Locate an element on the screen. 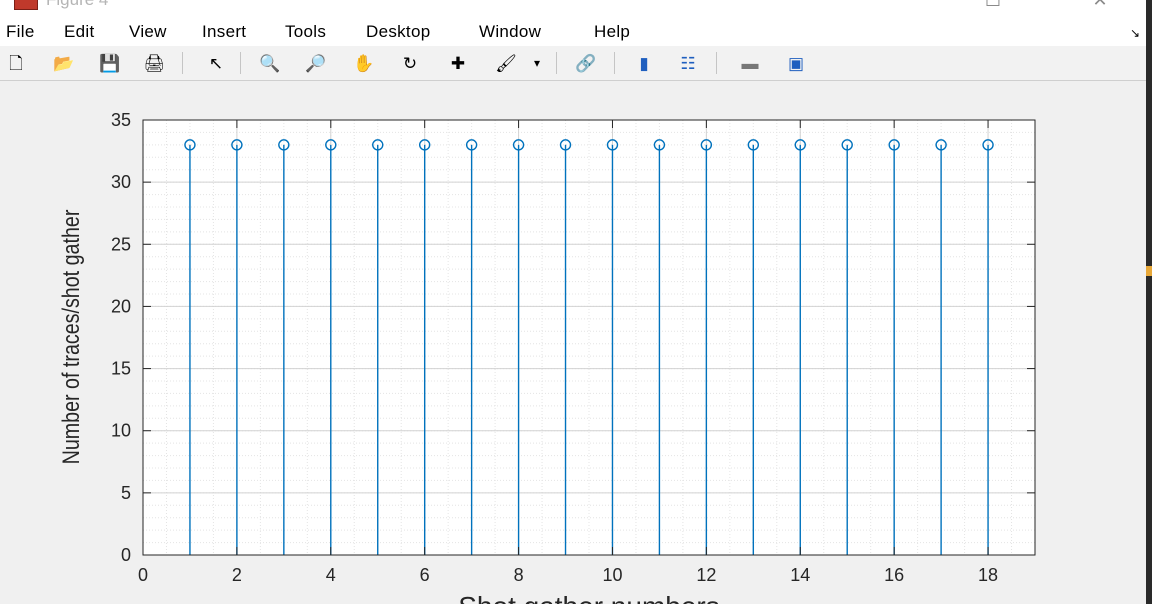 The image size is (1152, 604). x-tick-label: 16 is located at coordinates (894, 575).